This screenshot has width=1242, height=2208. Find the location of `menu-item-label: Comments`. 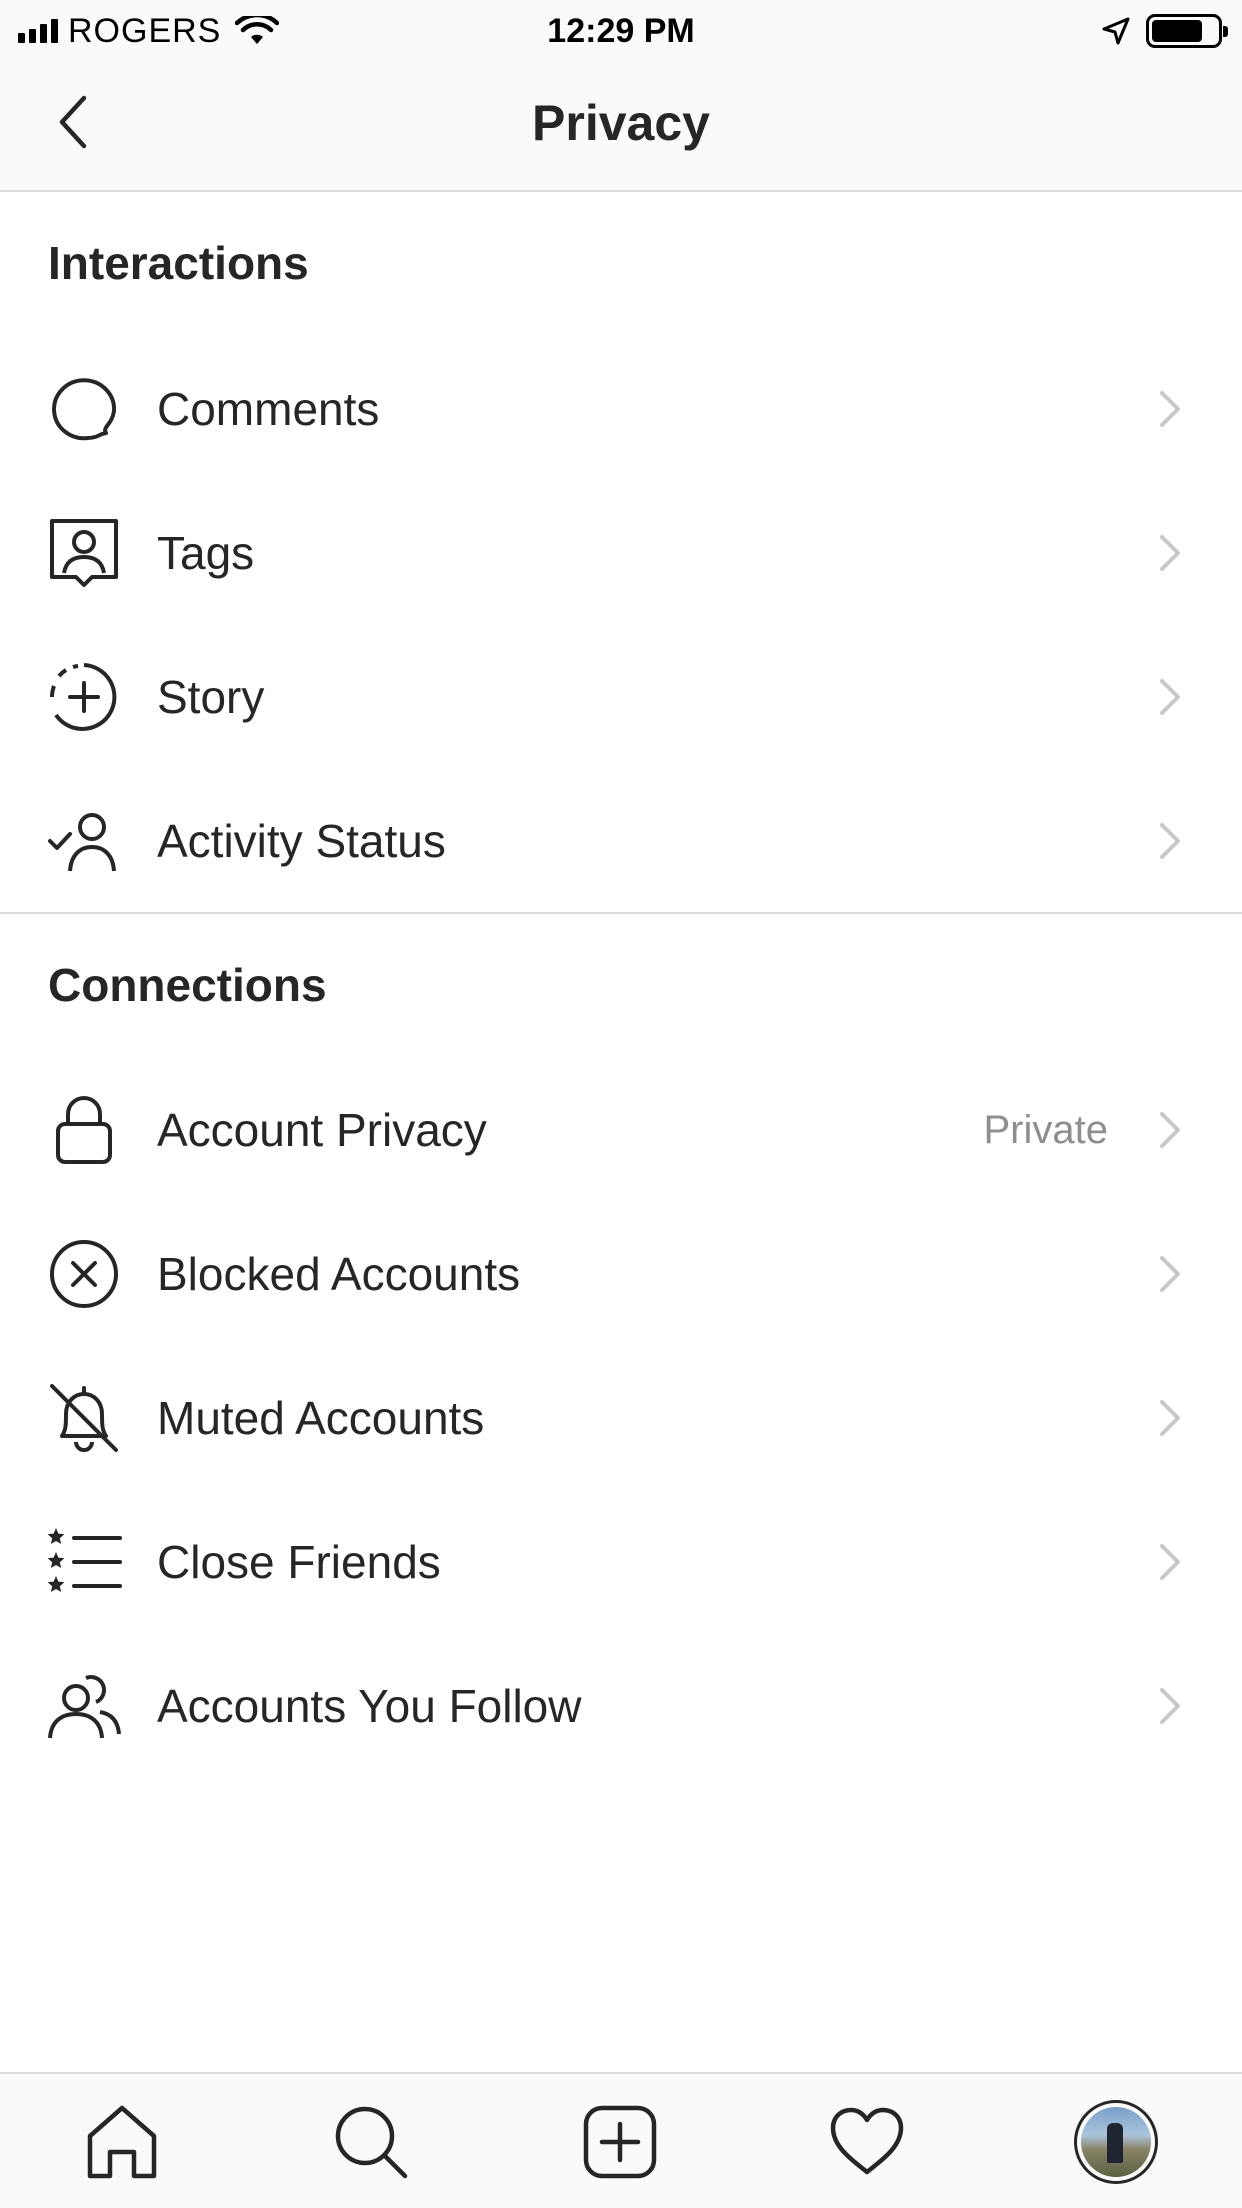

menu-item-label: Comments is located at coordinates (268, 409).